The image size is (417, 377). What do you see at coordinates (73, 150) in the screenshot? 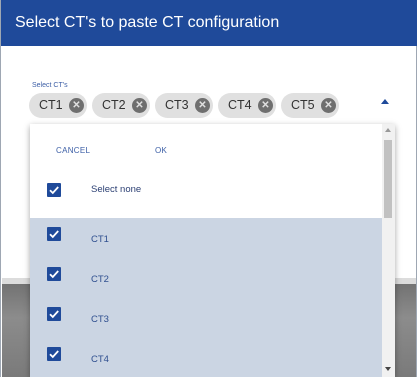
I see `cancel-button: CANCEL` at bounding box center [73, 150].